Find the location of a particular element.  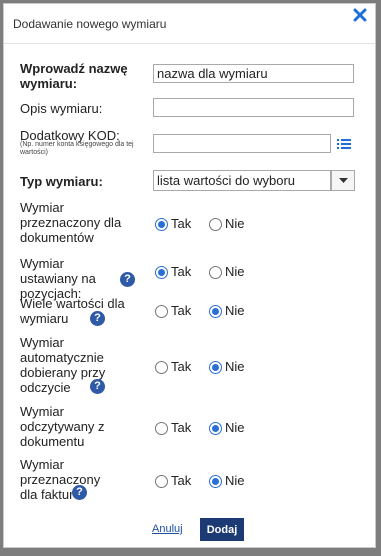

name-label: Wprowadź nazwę wymiaru: is located at coordinates (74, 76).